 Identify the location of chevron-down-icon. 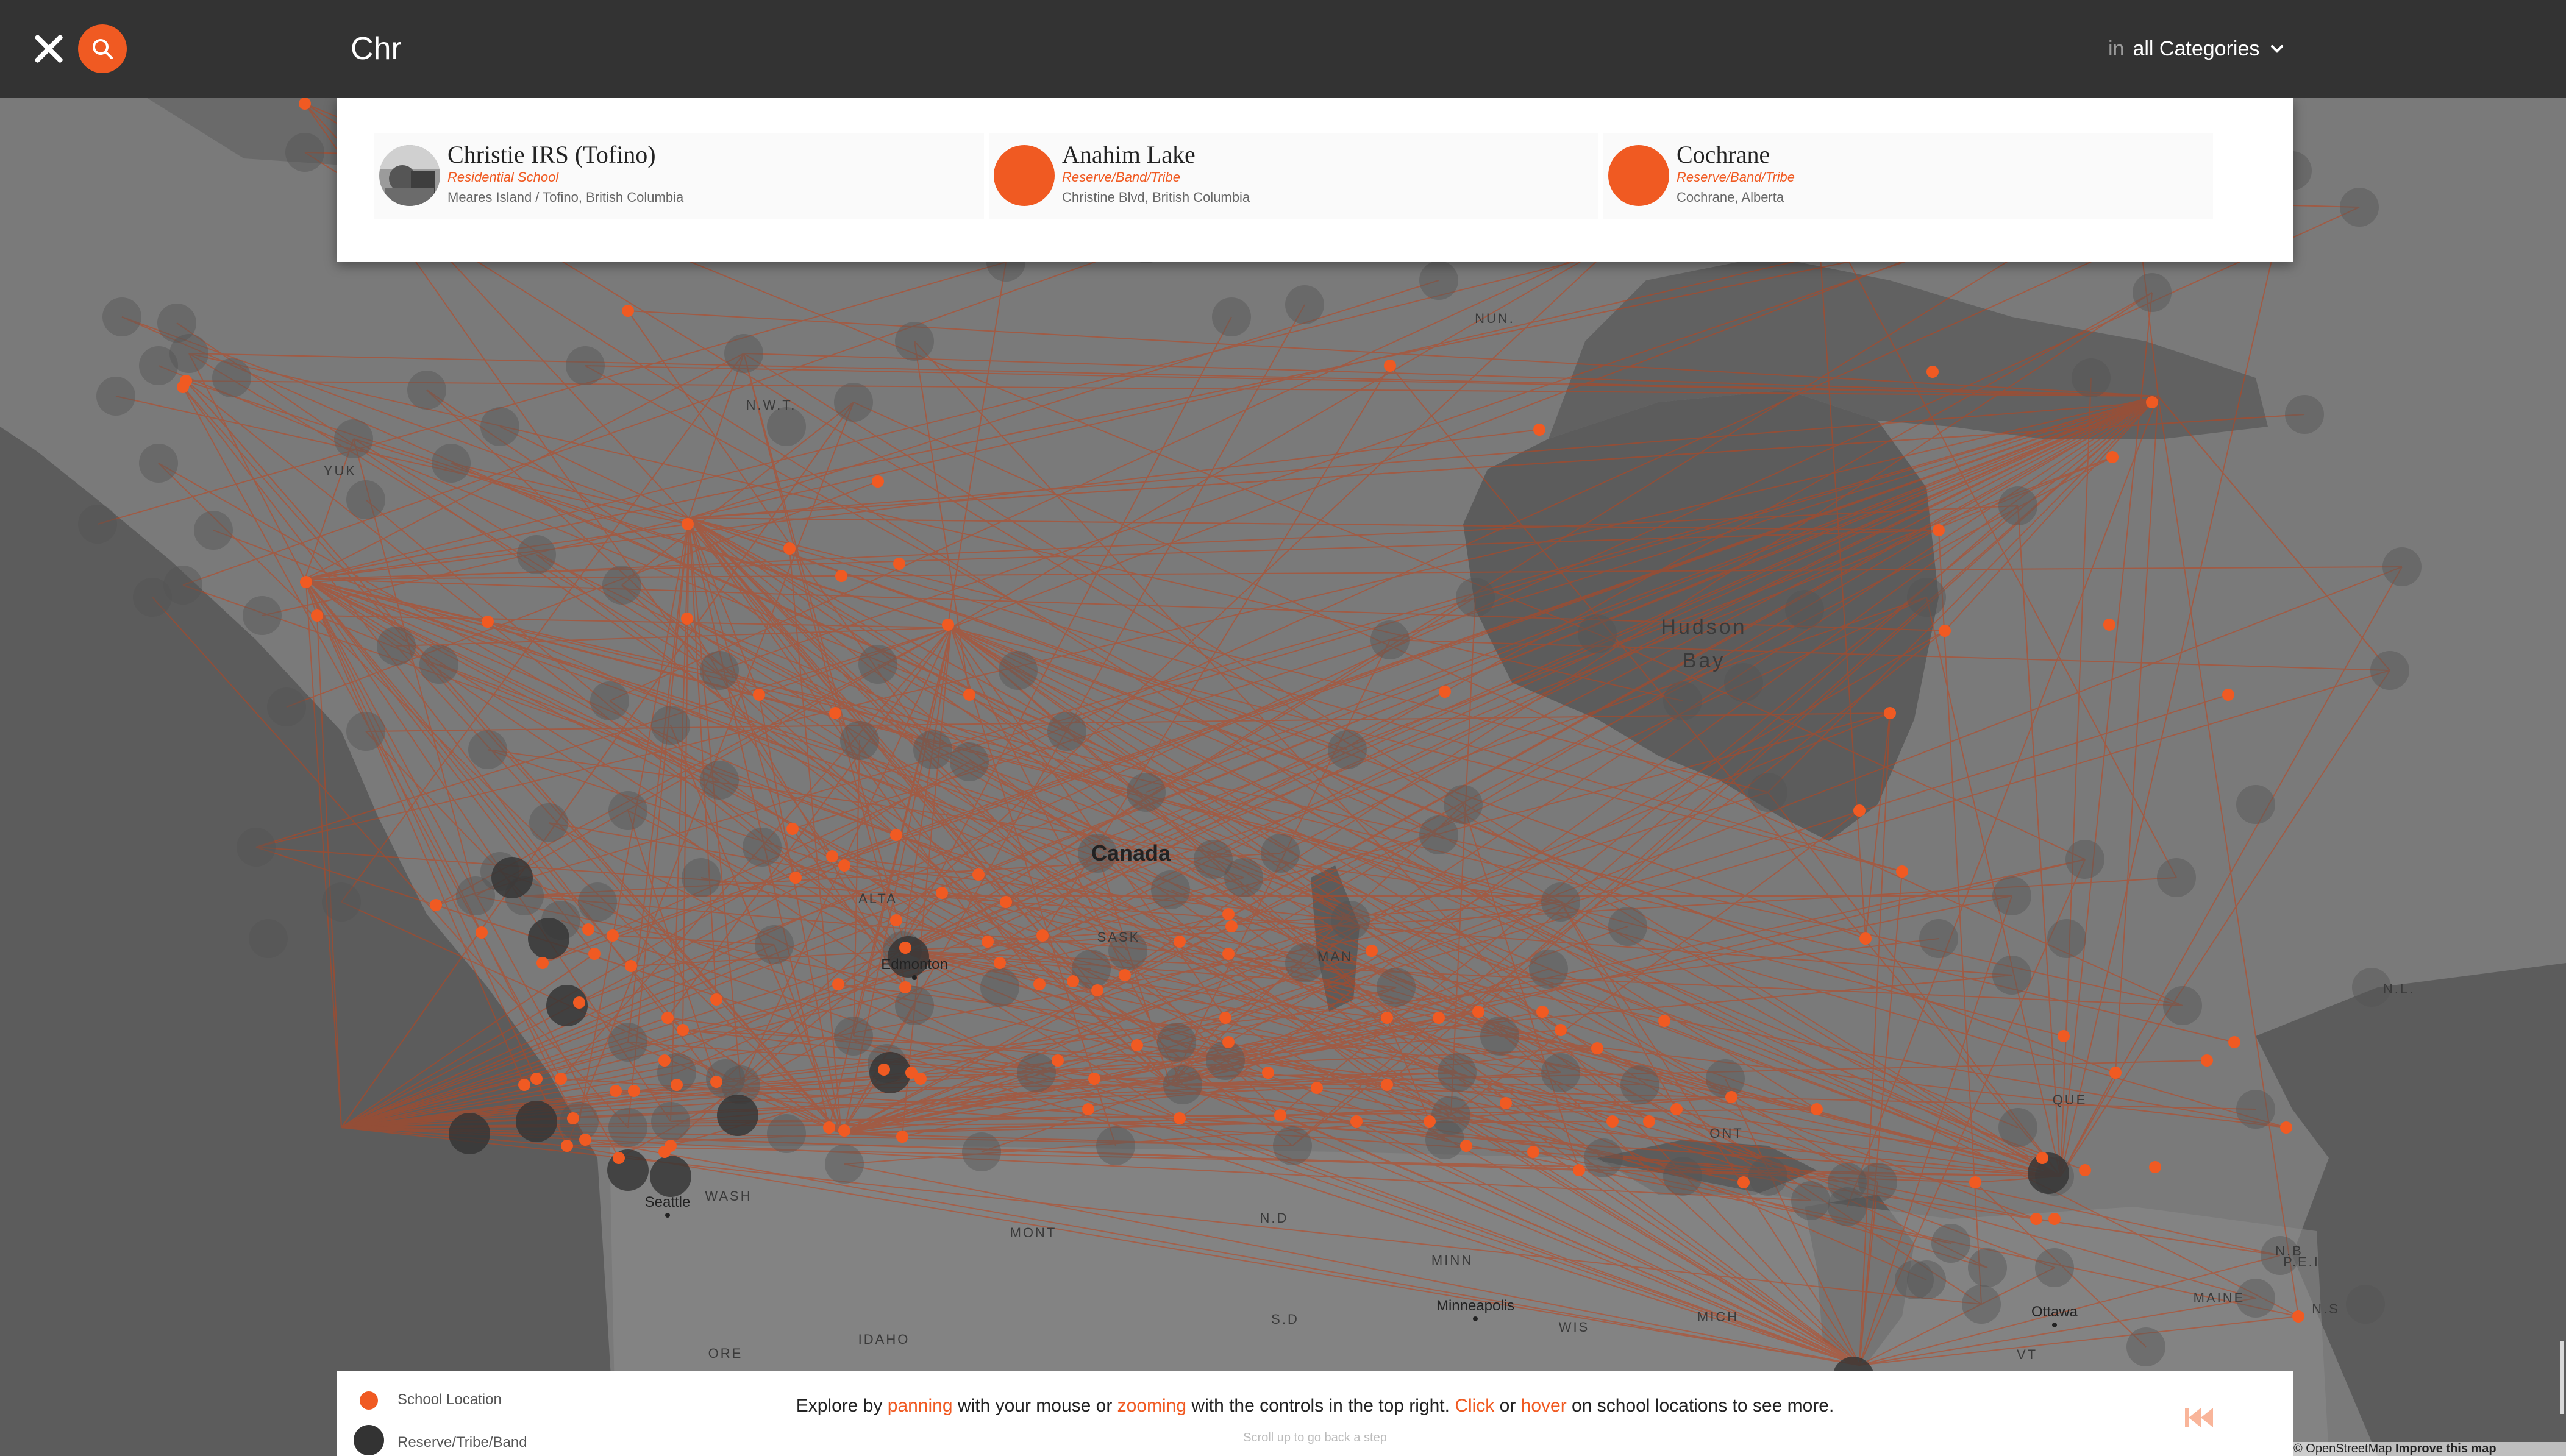
(2277, 49).